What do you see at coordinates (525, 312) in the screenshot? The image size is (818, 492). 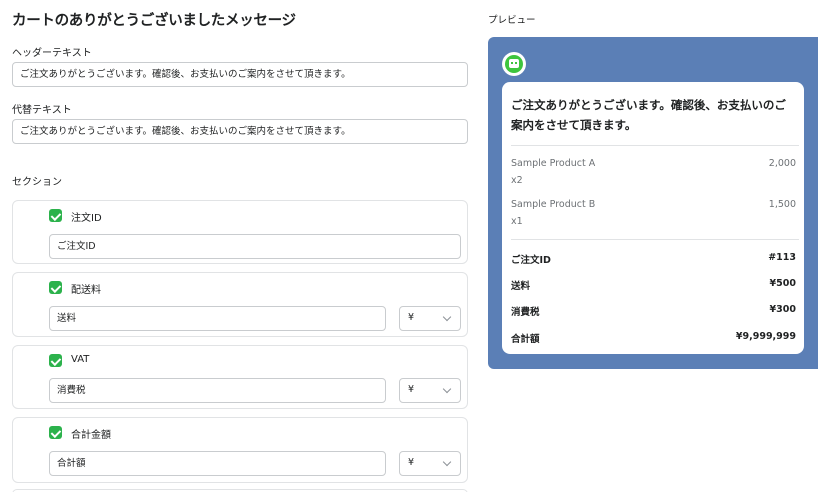 I see `summary-label-vat: 消費税` at bounding box center [525, 312].